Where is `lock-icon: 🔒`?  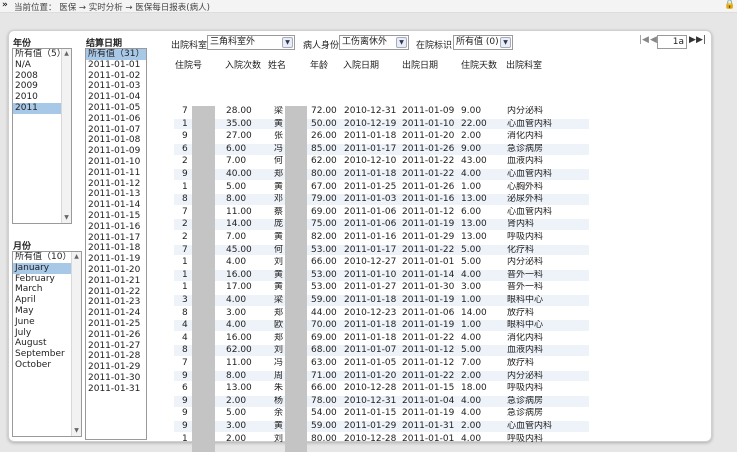
lock-icon: 🔒 is located at coordinates (729, 5).